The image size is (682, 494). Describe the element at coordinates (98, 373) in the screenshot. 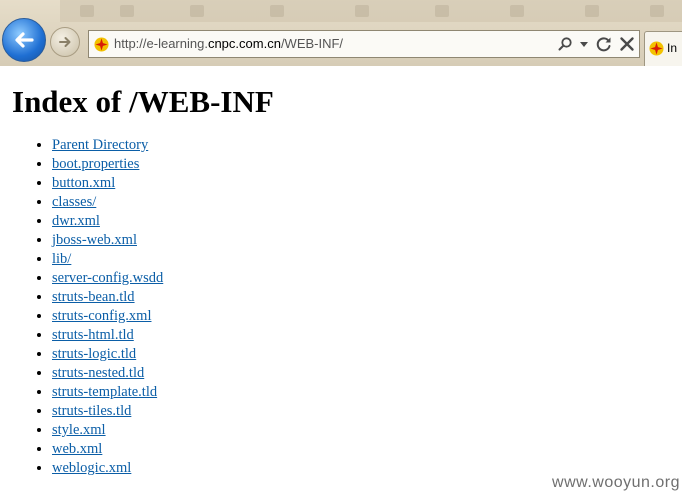

I see `directory-link: struts-nested.tld` at that location.